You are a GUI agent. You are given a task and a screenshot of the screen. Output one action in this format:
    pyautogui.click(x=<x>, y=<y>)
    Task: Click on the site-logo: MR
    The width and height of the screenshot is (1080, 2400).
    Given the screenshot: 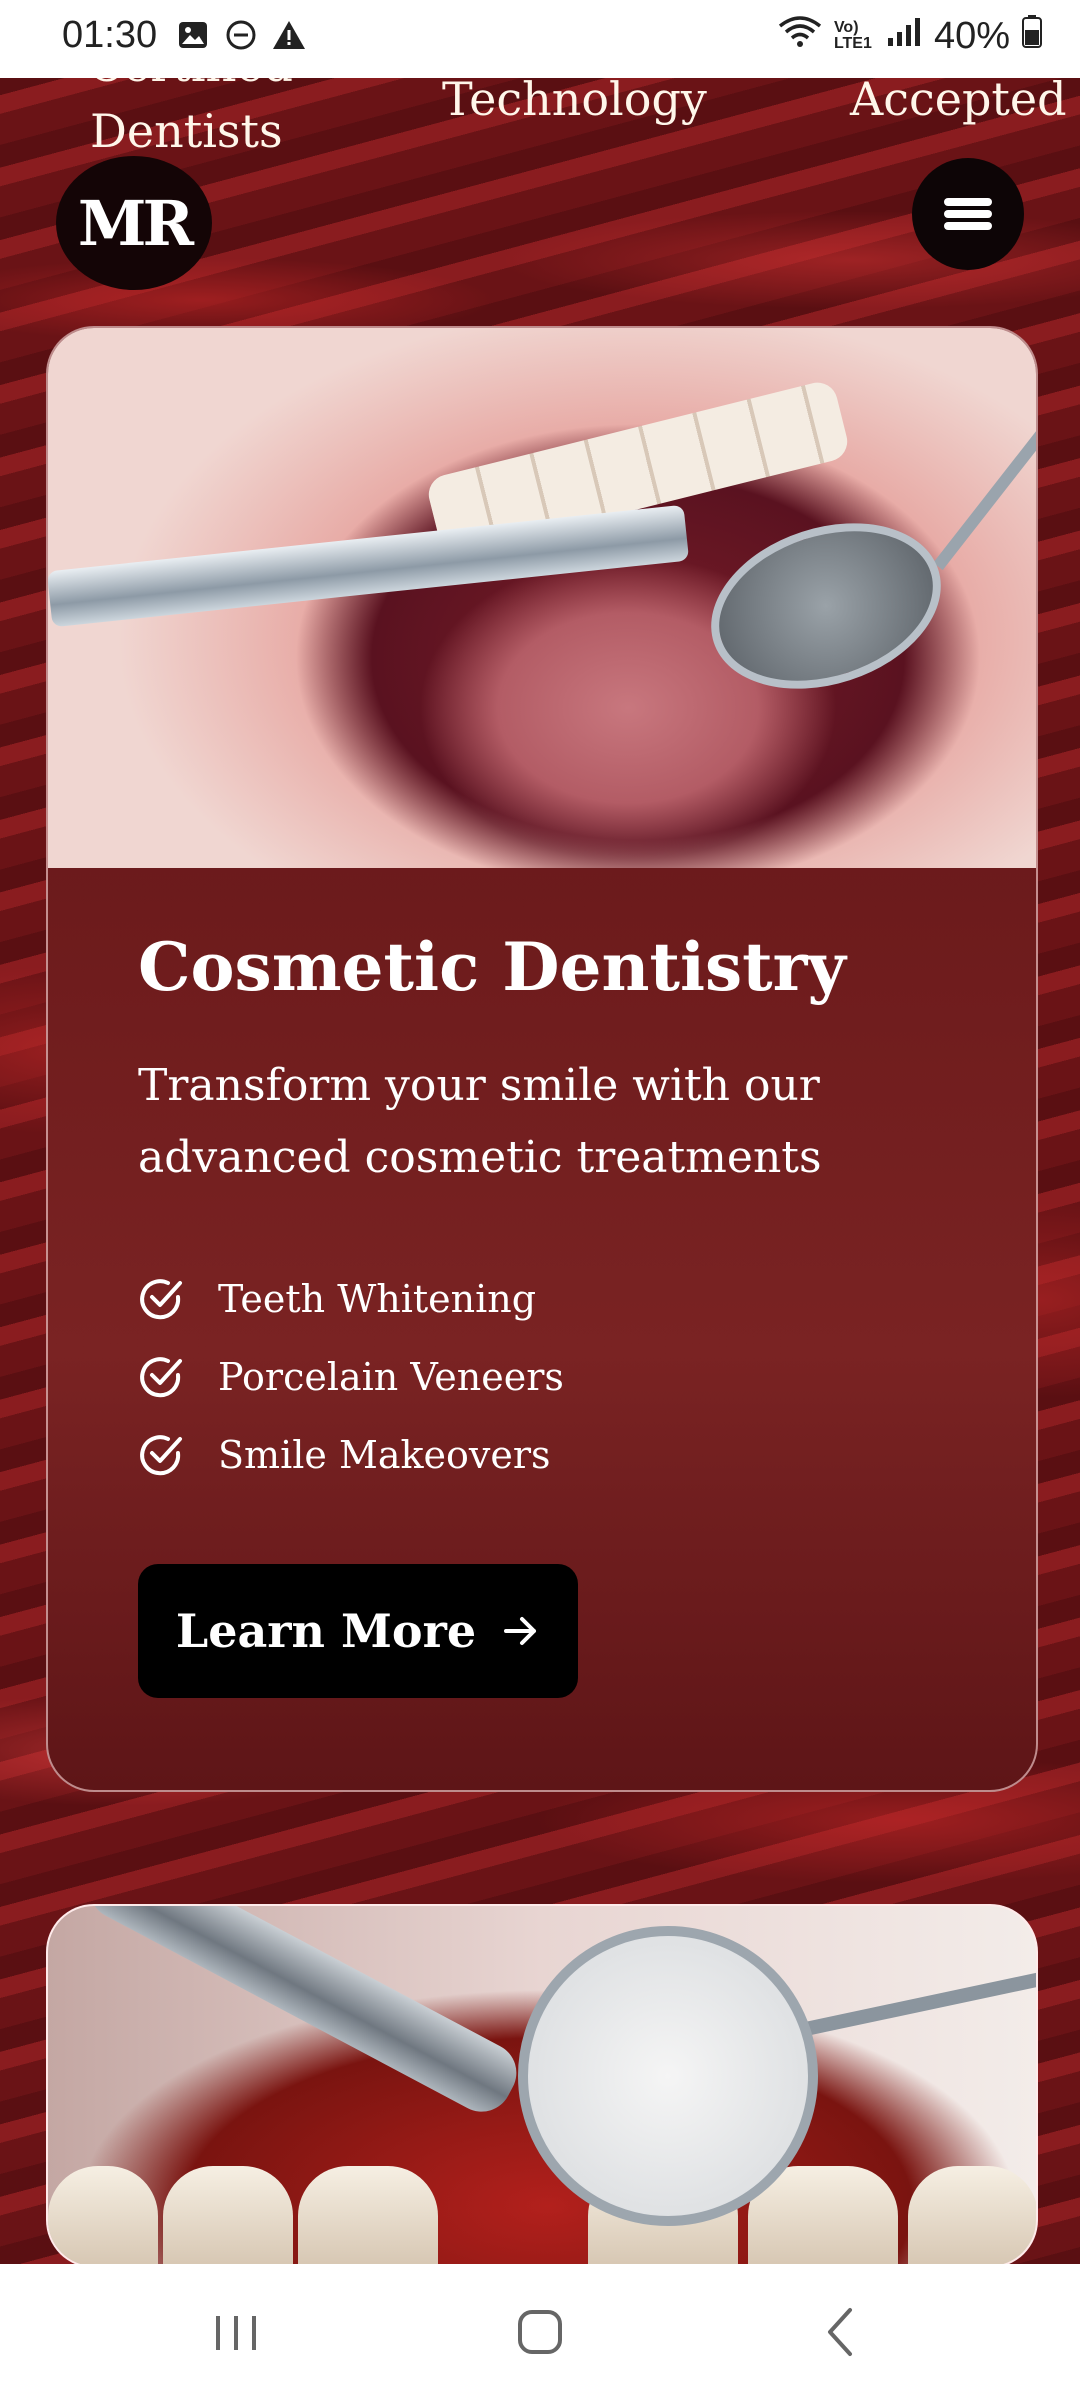 What is the action you would take?
    pyautogui.click(x=134, y=223)
    